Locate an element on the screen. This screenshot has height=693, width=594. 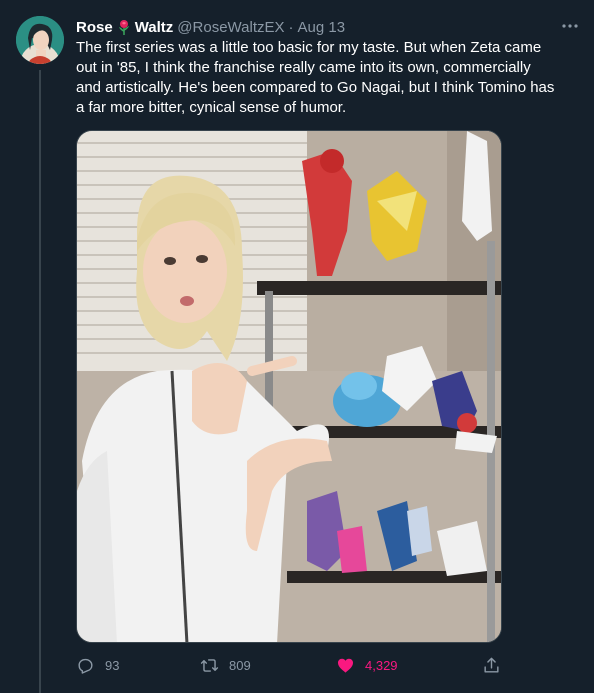
avatar is located at coordinates (40, 40).